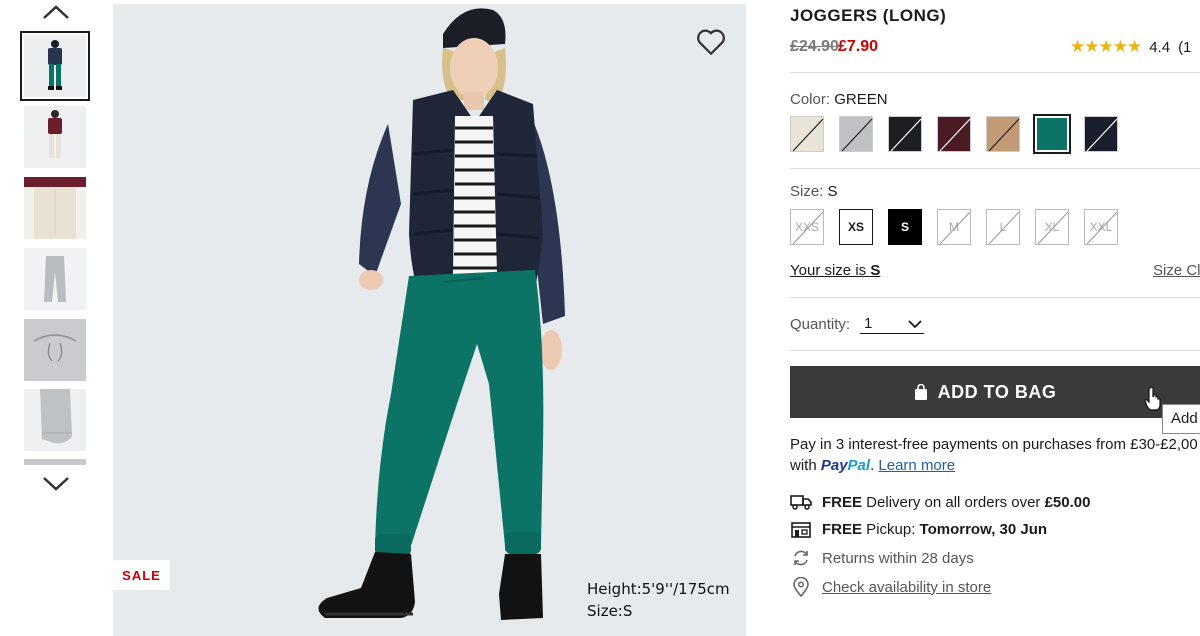 This screenshot has width=1200, height=636. I want to click on pickup-free-label: FREE, so click(842, 529).